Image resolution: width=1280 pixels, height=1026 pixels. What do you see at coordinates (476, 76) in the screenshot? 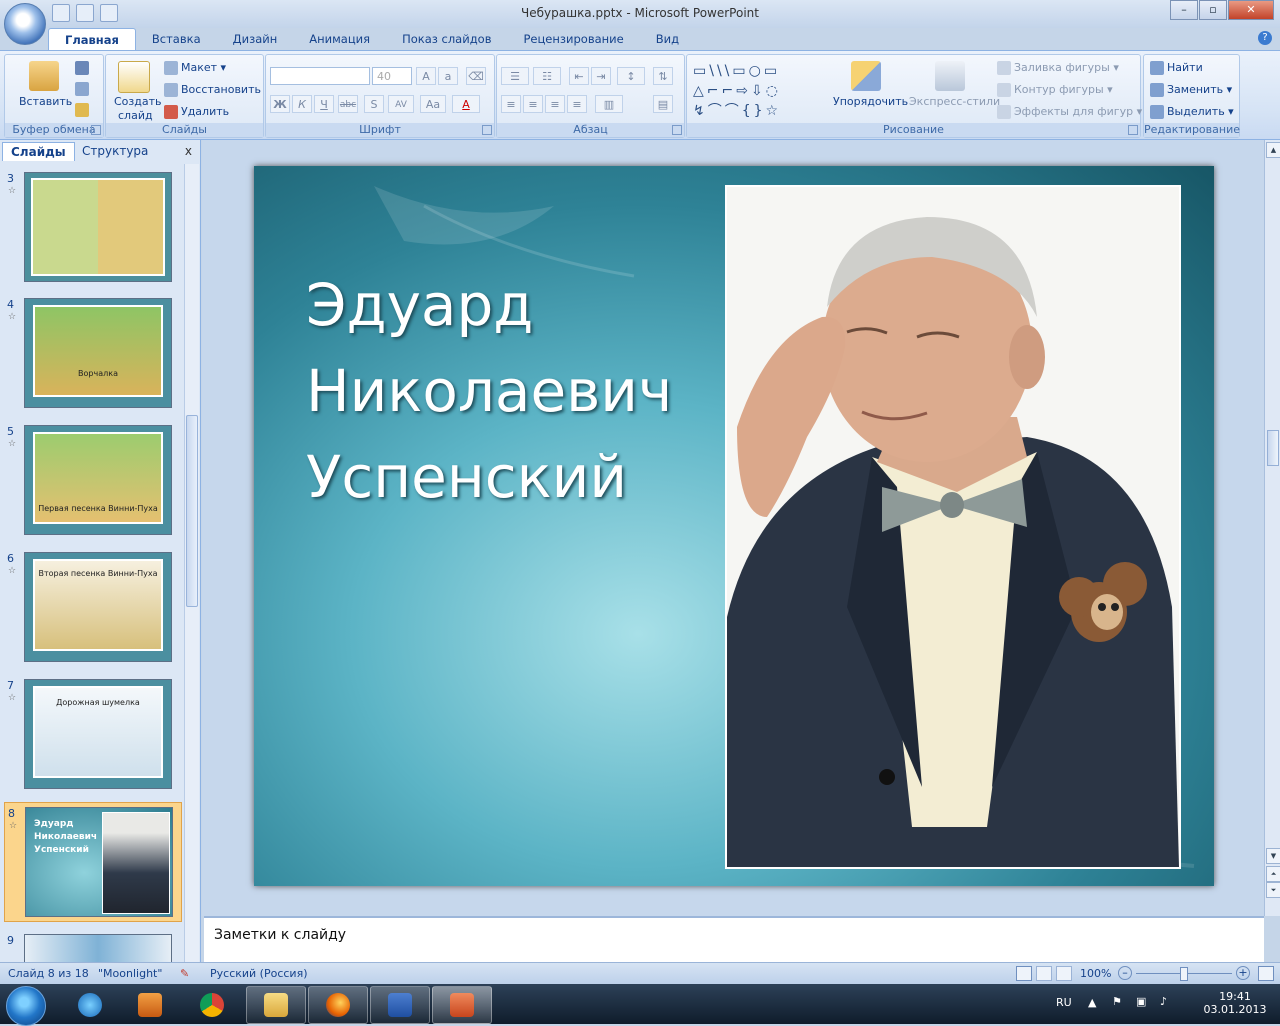
I see `clear-format-icon: ⌫` at bounding box center [476, 76].